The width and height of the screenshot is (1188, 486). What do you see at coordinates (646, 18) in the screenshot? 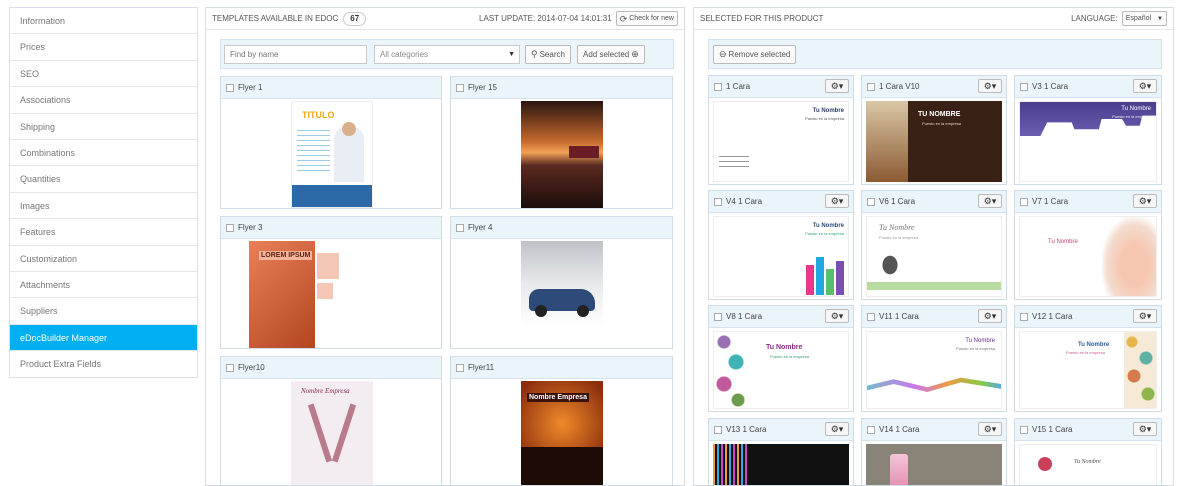
I see `check-for-new-button: ⟳ Check for new` at bounding box center [646, 18].